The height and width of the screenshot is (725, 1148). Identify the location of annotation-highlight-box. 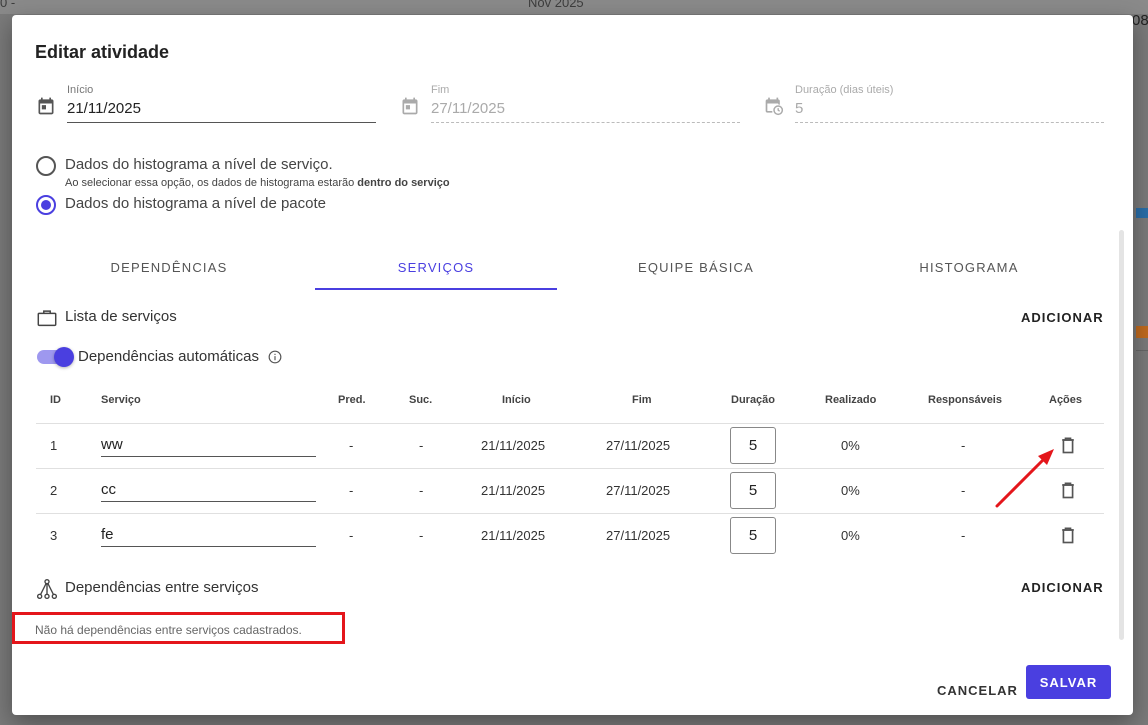
(178, 628).